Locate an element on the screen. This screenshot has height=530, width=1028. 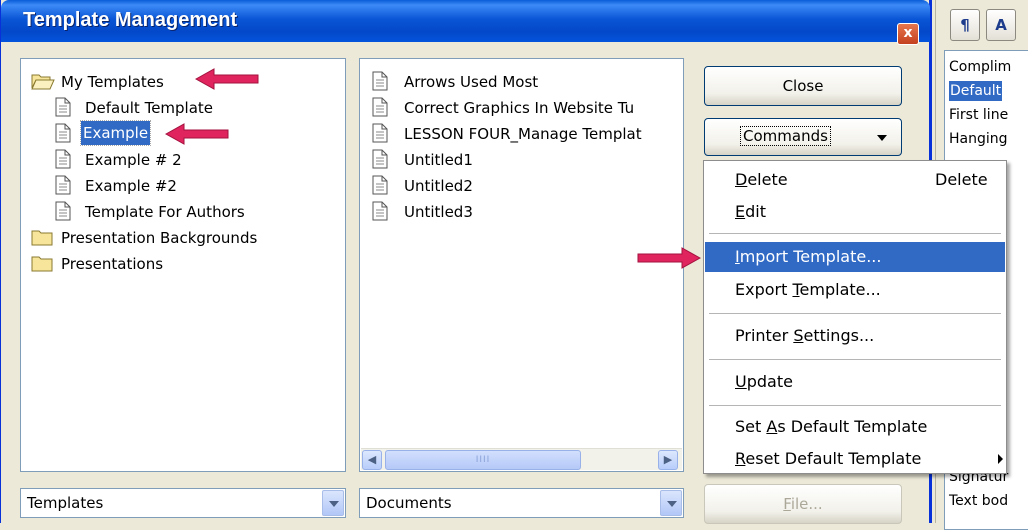
scroll-right-button: ▶ is located at coordinates (668, 460).